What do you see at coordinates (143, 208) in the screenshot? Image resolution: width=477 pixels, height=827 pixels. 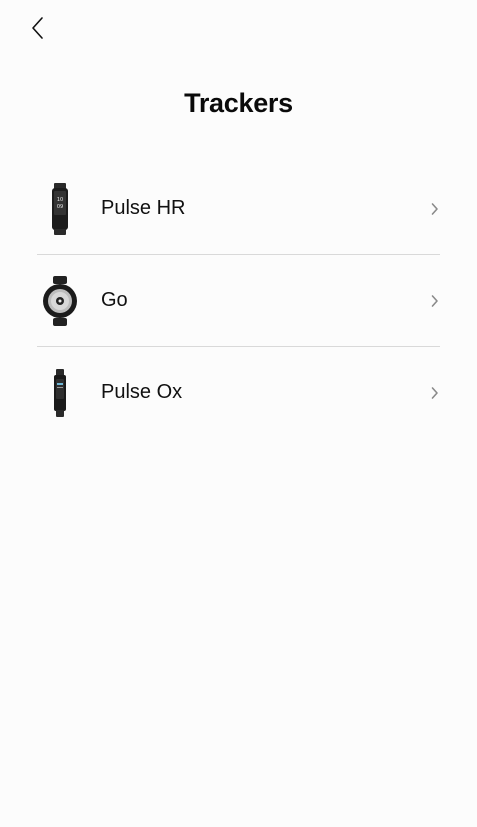 I see `tracker-label: Pulse HR` at bounding box center [143, 208].